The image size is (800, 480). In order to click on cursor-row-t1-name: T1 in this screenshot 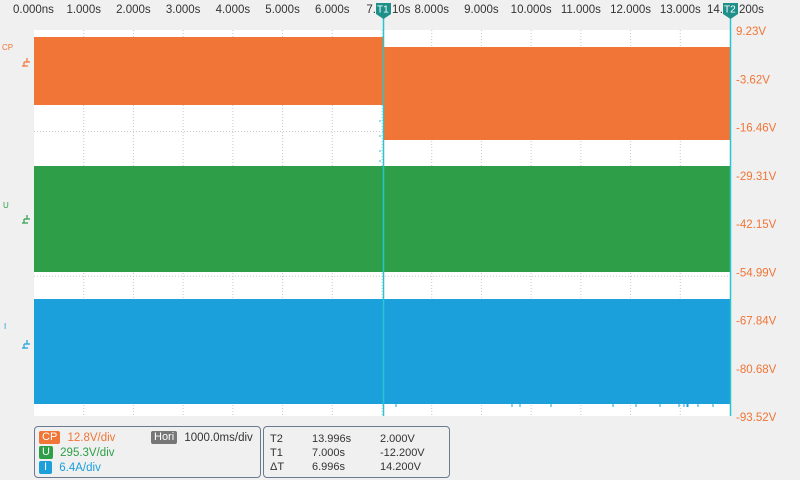, I will do `click(276, 453)`.